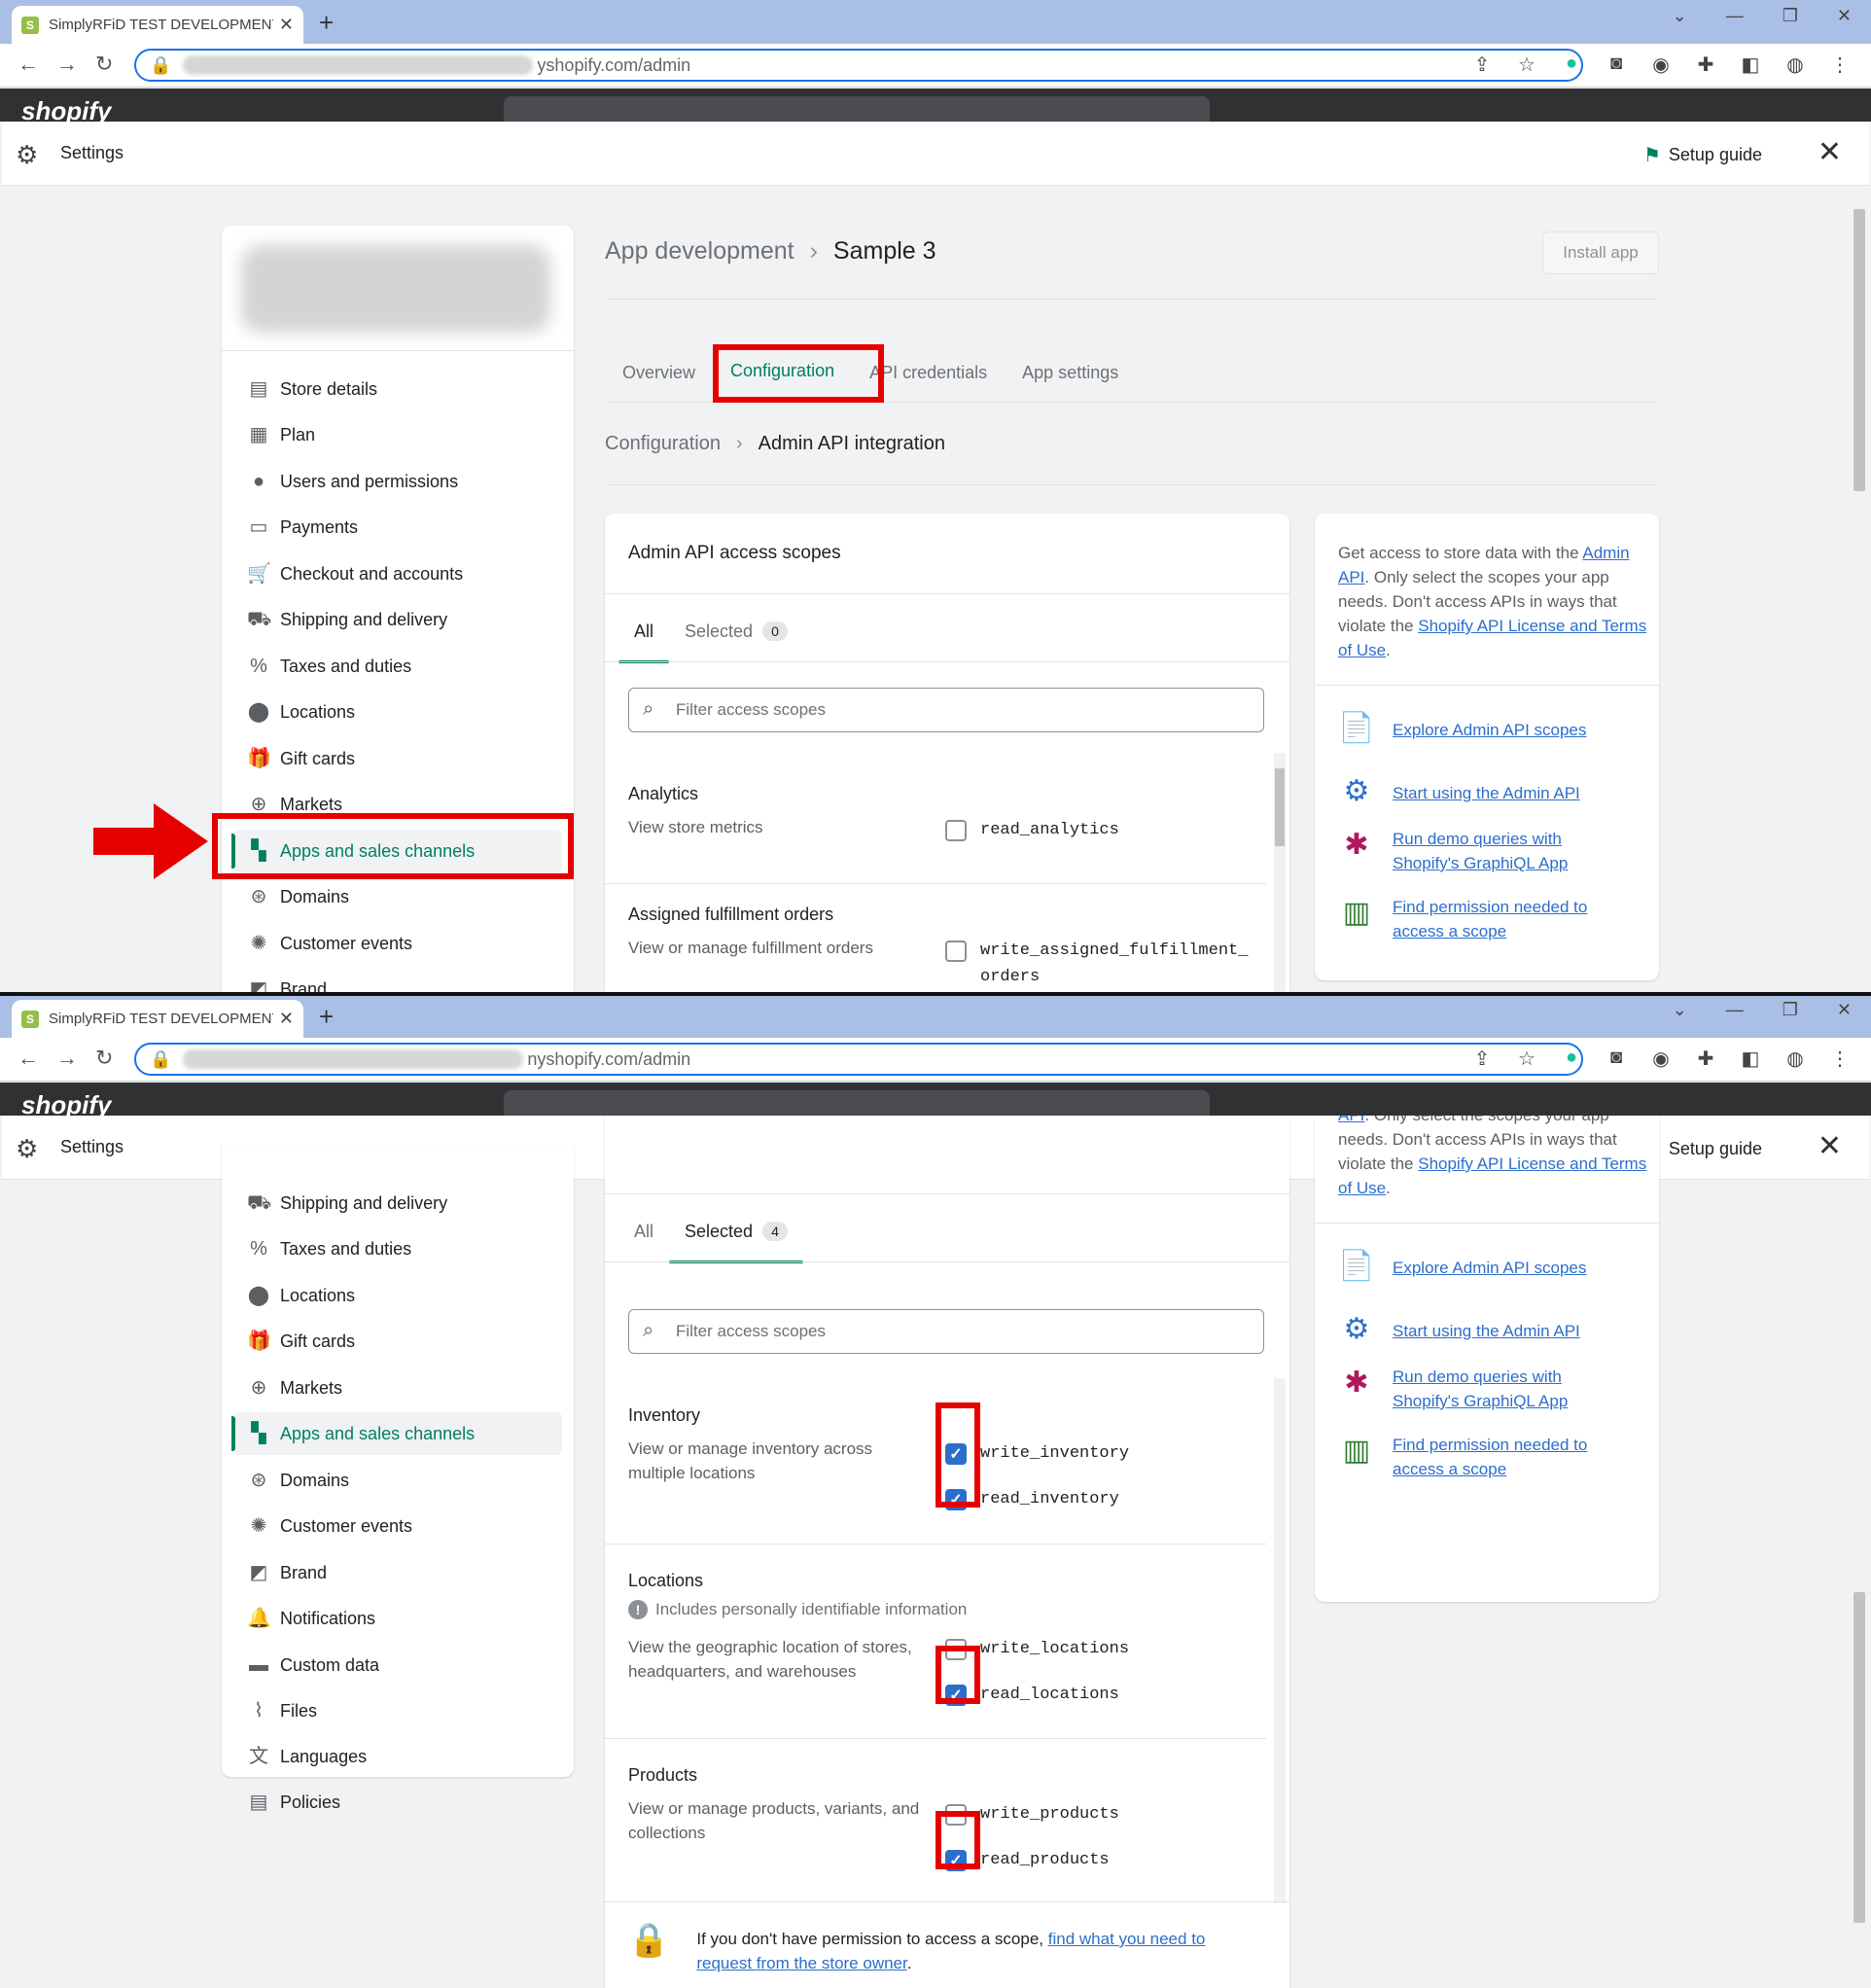 The height and width of the screenshot is (1988, 1871). Describe the element at coordinates (1070, 372) in the screenshot. I see `tab-app-settings: App settings` at that location.